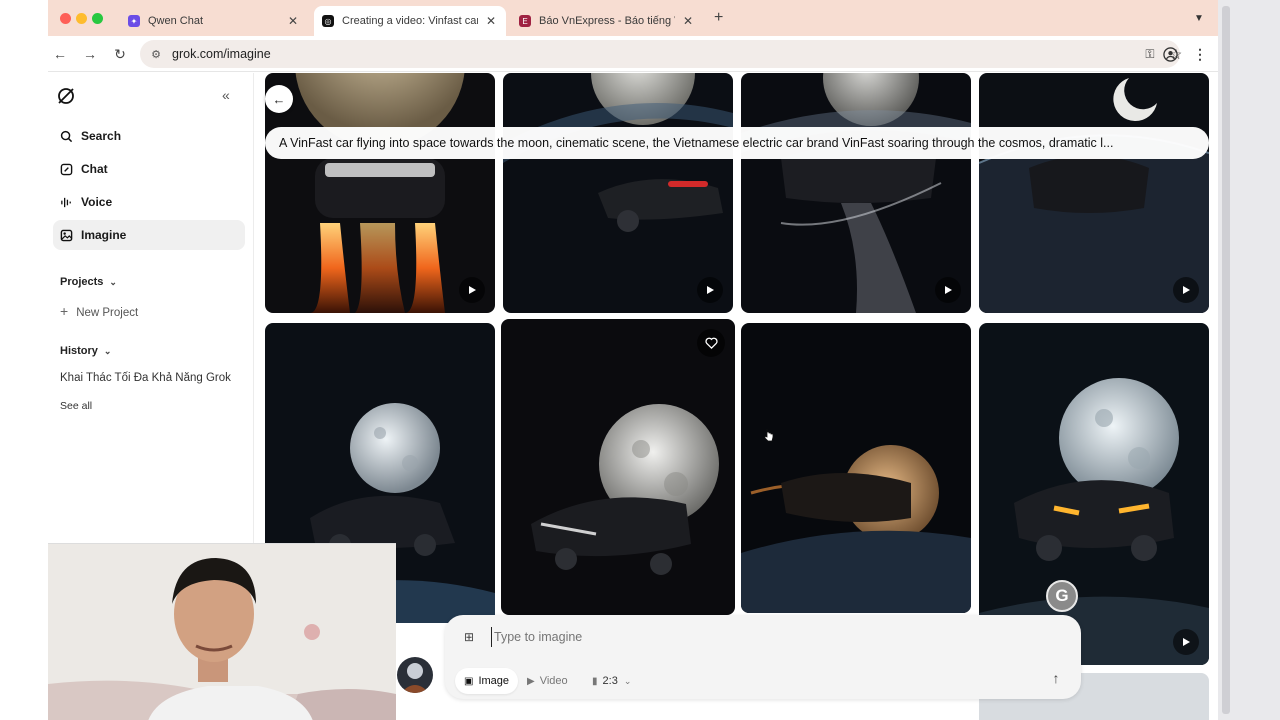  What do you see at coordinates (221, 54) in the screenshot?
I see `url-text: grok.com/imagine` at bounding box center [221, 54].